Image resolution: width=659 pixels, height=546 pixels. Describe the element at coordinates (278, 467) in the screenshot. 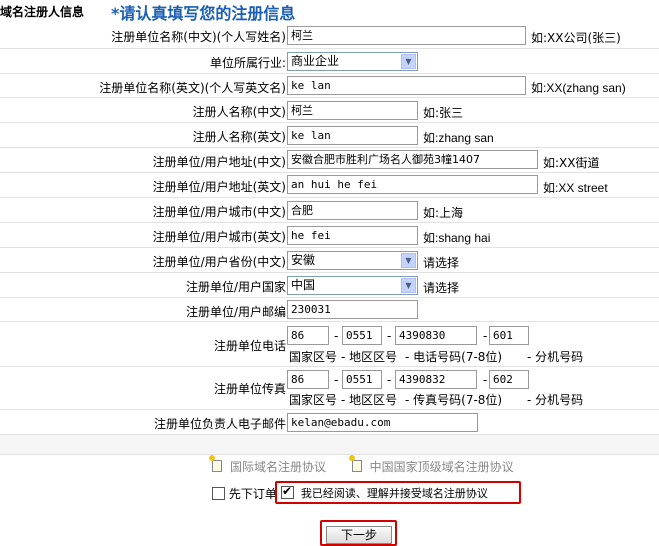

I see `intl-agreement-link: 国际域名注册协议` at that location.